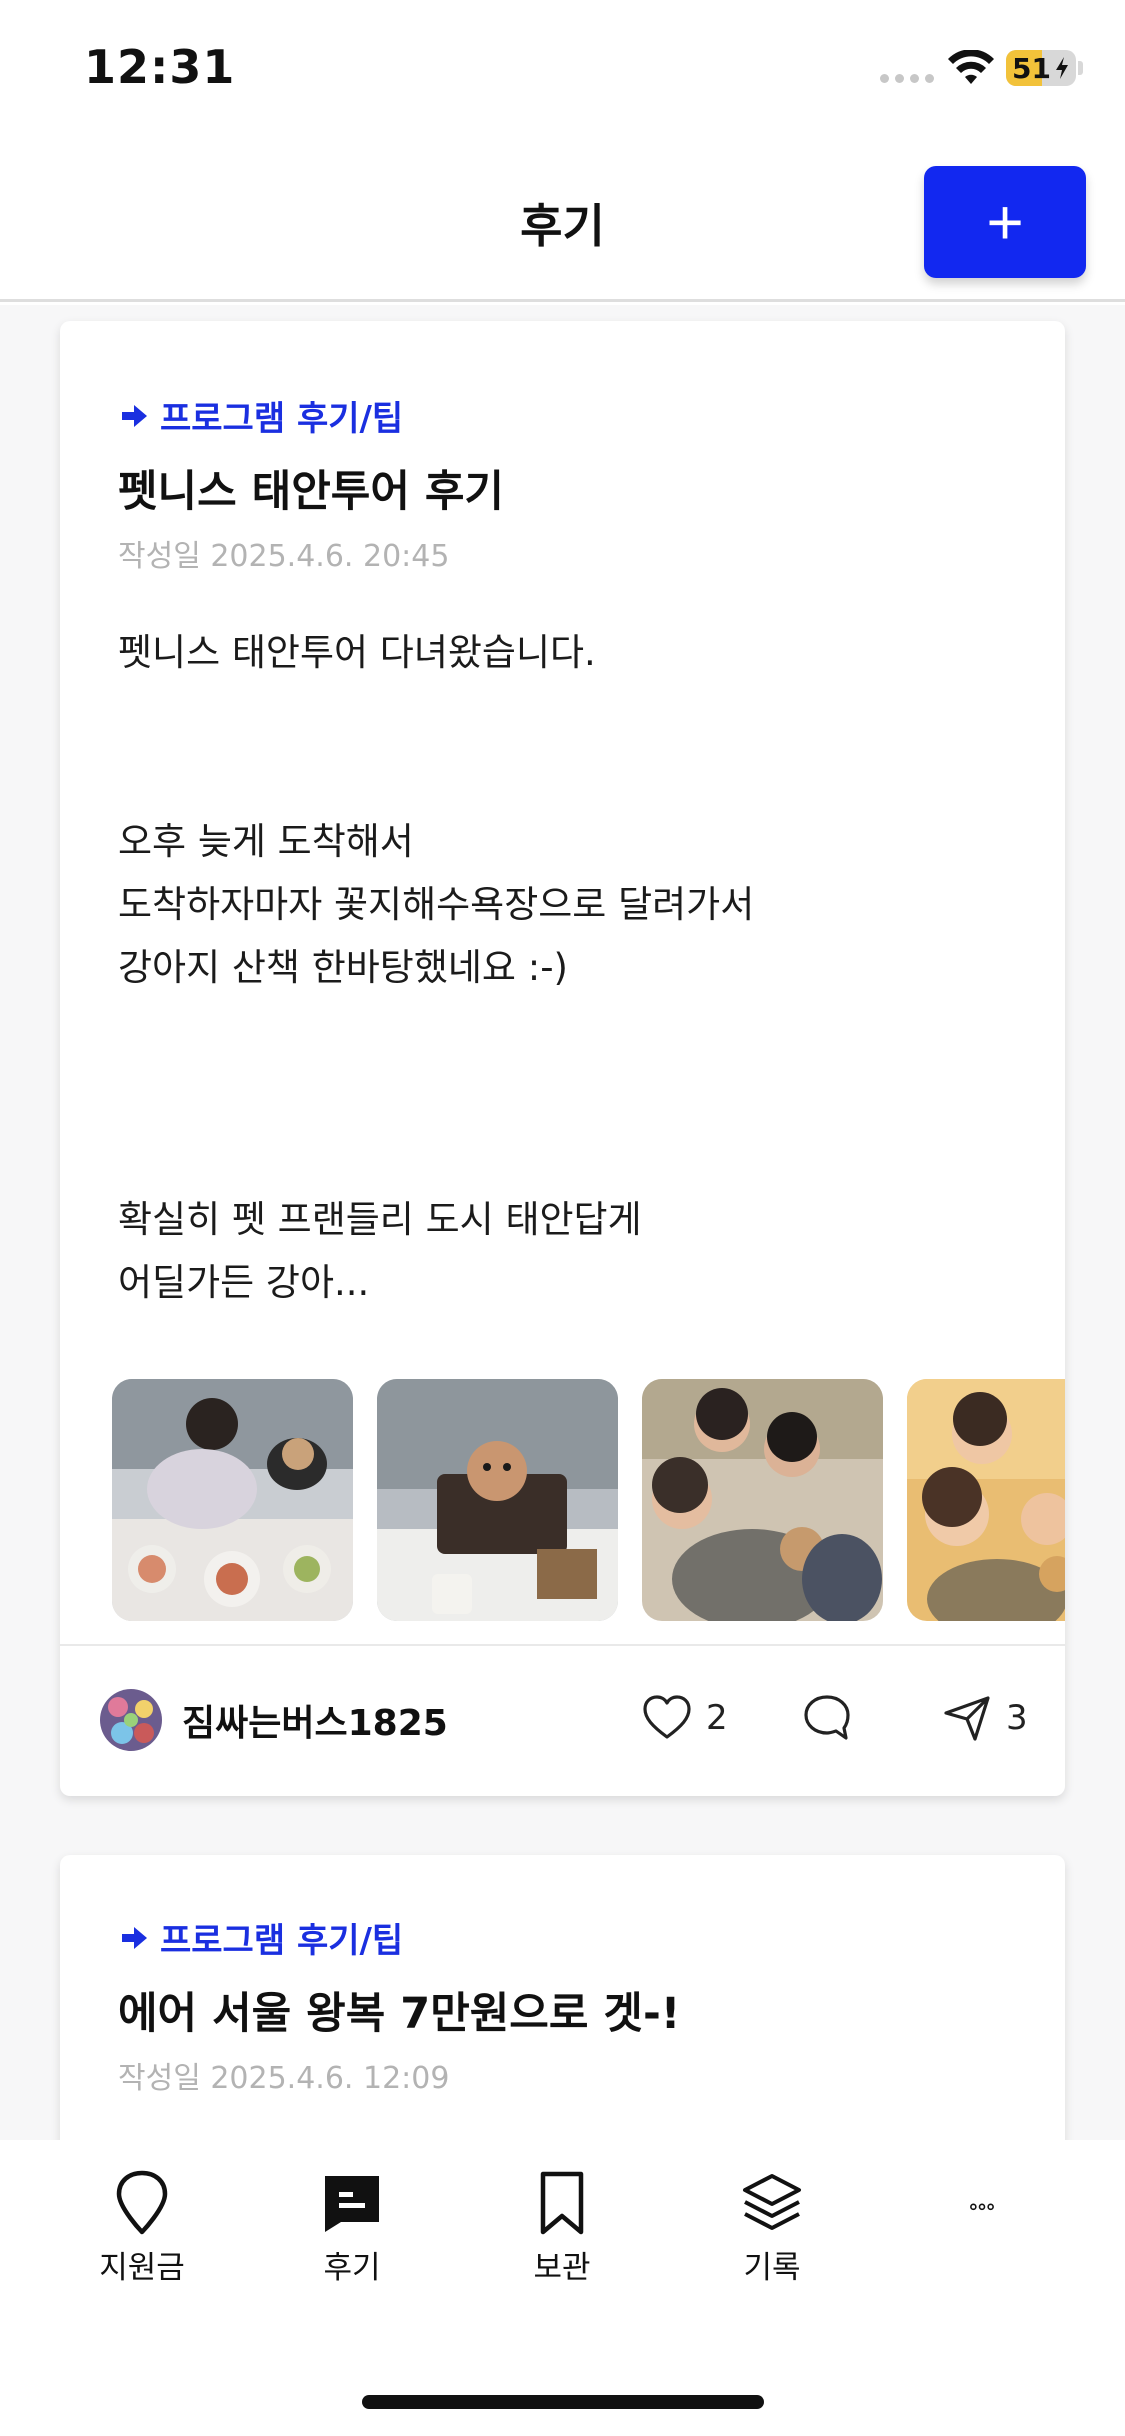 The image size is (1125, 2436). I want to click on tab-reviews: 후기, so click(352, 2228).